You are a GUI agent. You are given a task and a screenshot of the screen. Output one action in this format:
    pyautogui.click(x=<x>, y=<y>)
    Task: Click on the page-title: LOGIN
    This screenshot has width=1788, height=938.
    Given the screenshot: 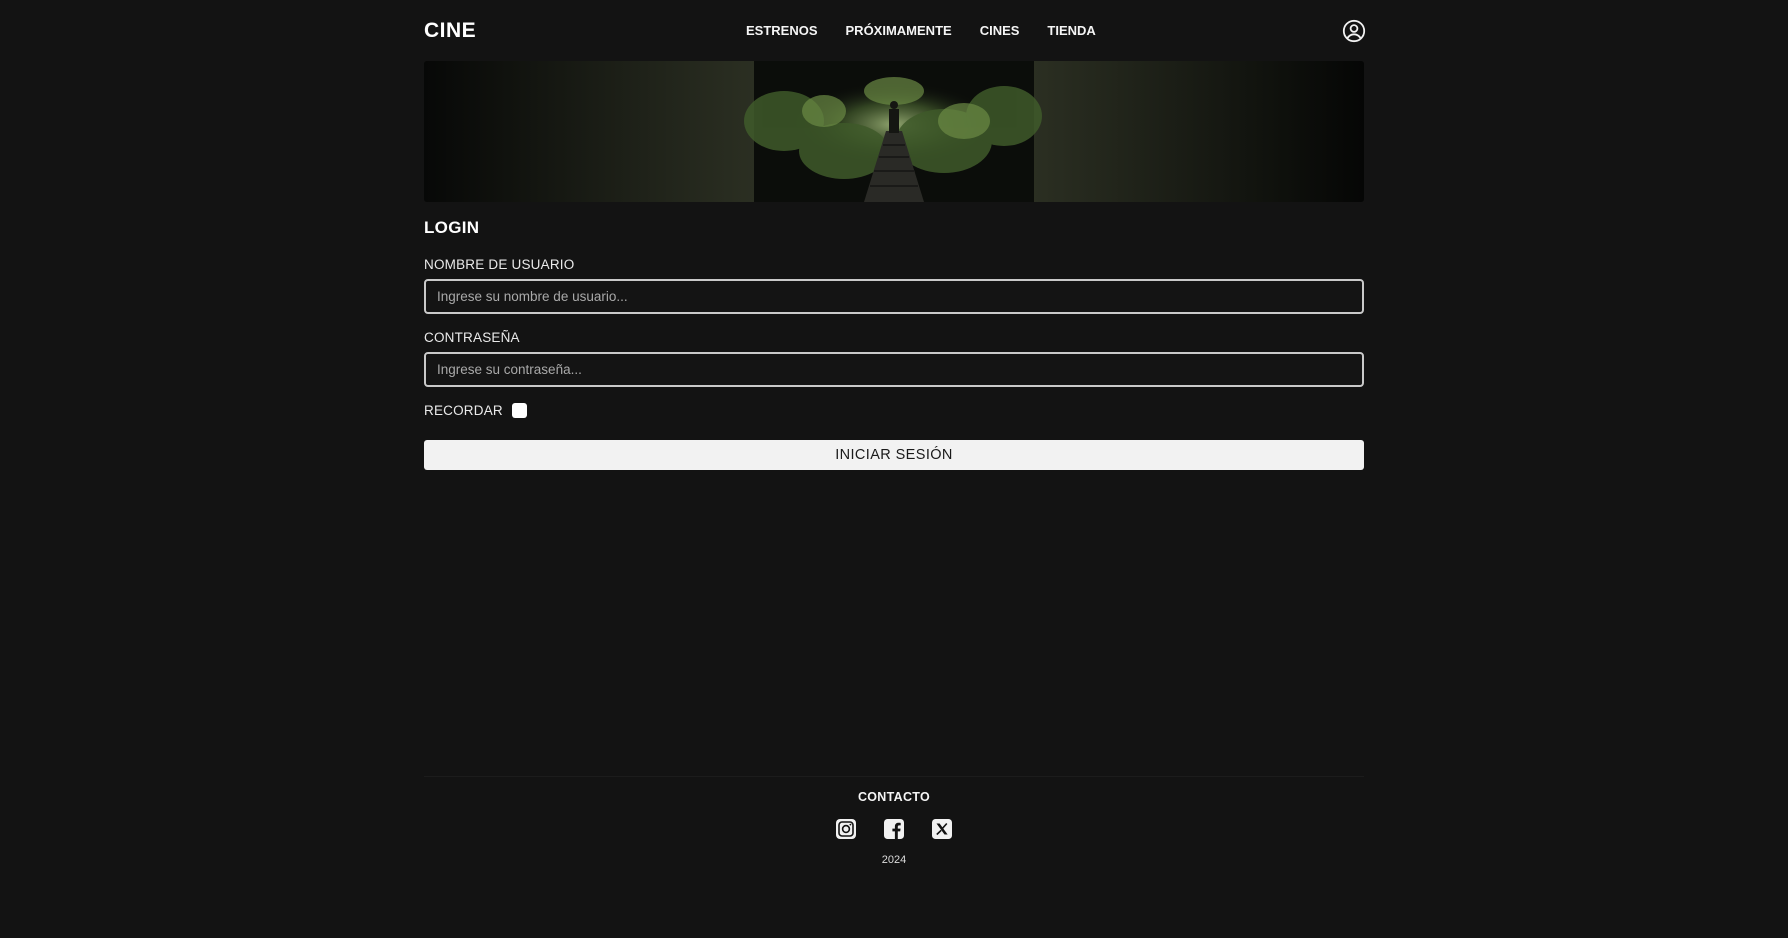 What is the action you would take?
    pyautogui.click(x=452, y=227)
    